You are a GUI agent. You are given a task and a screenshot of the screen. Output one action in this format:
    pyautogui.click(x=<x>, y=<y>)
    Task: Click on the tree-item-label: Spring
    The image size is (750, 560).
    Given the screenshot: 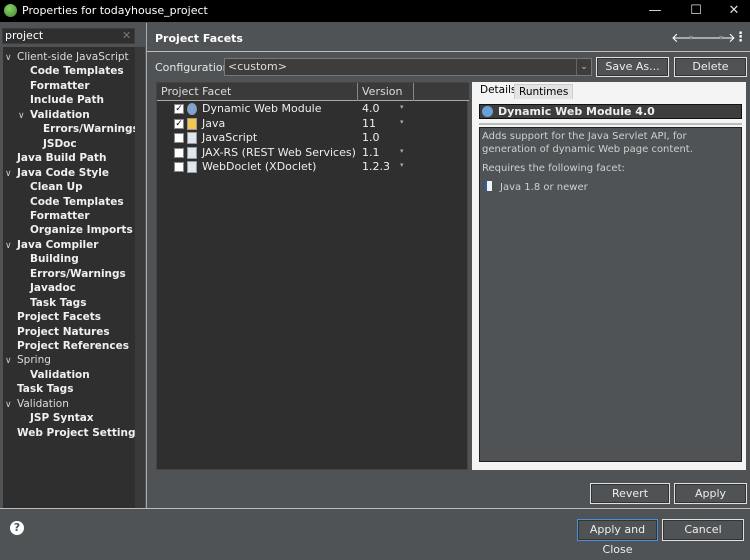 What is the action you would take?
    pyautogui.click(x=34, y=360)
    